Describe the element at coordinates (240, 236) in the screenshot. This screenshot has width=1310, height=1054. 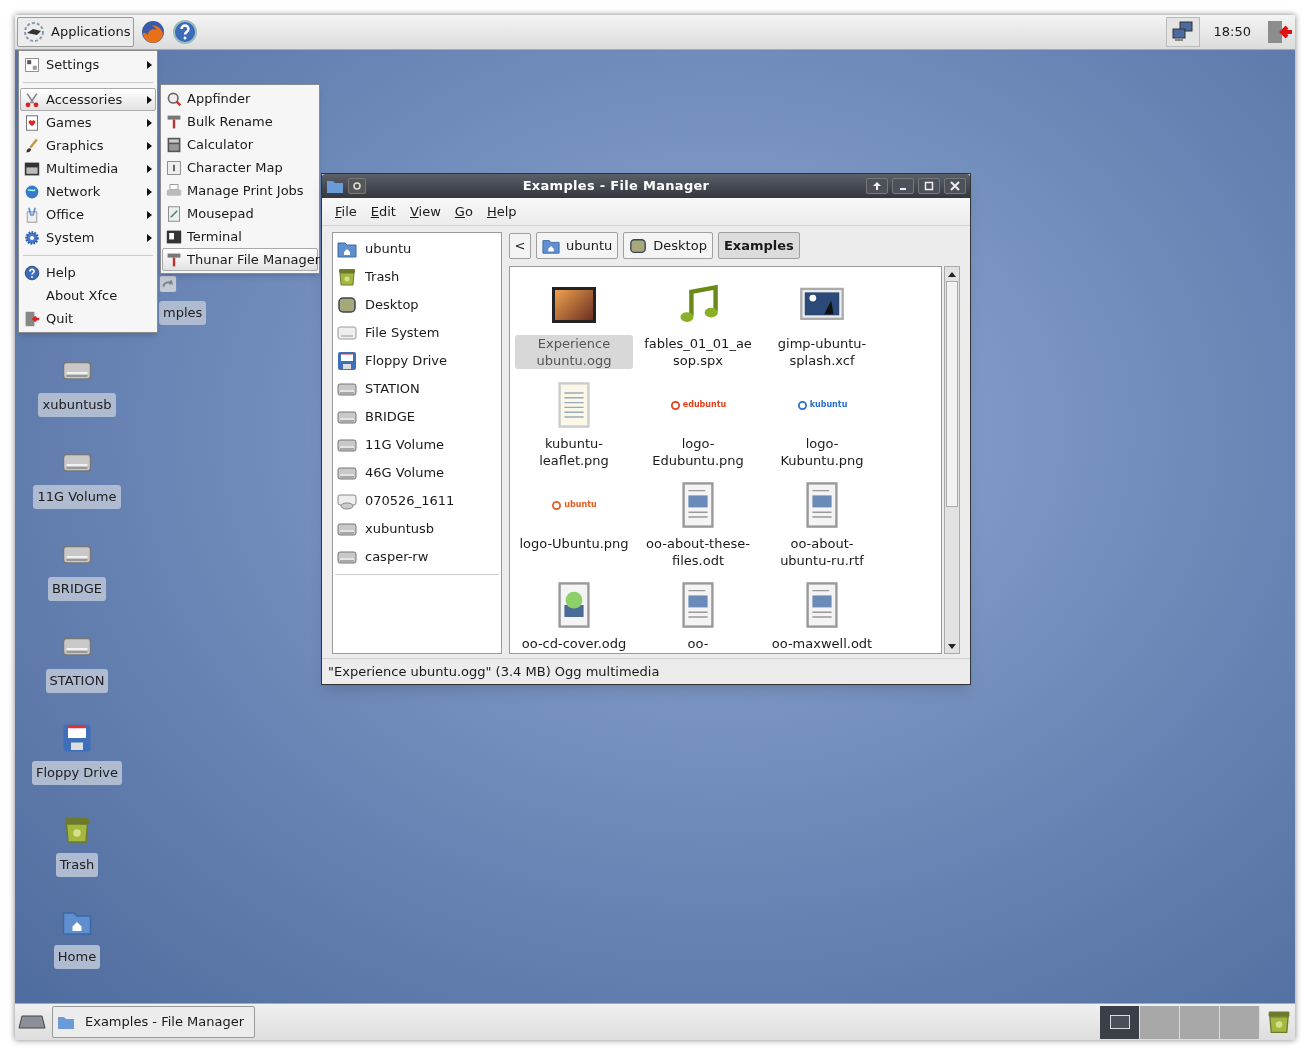
I see `menu-item: Terminal` at that location.